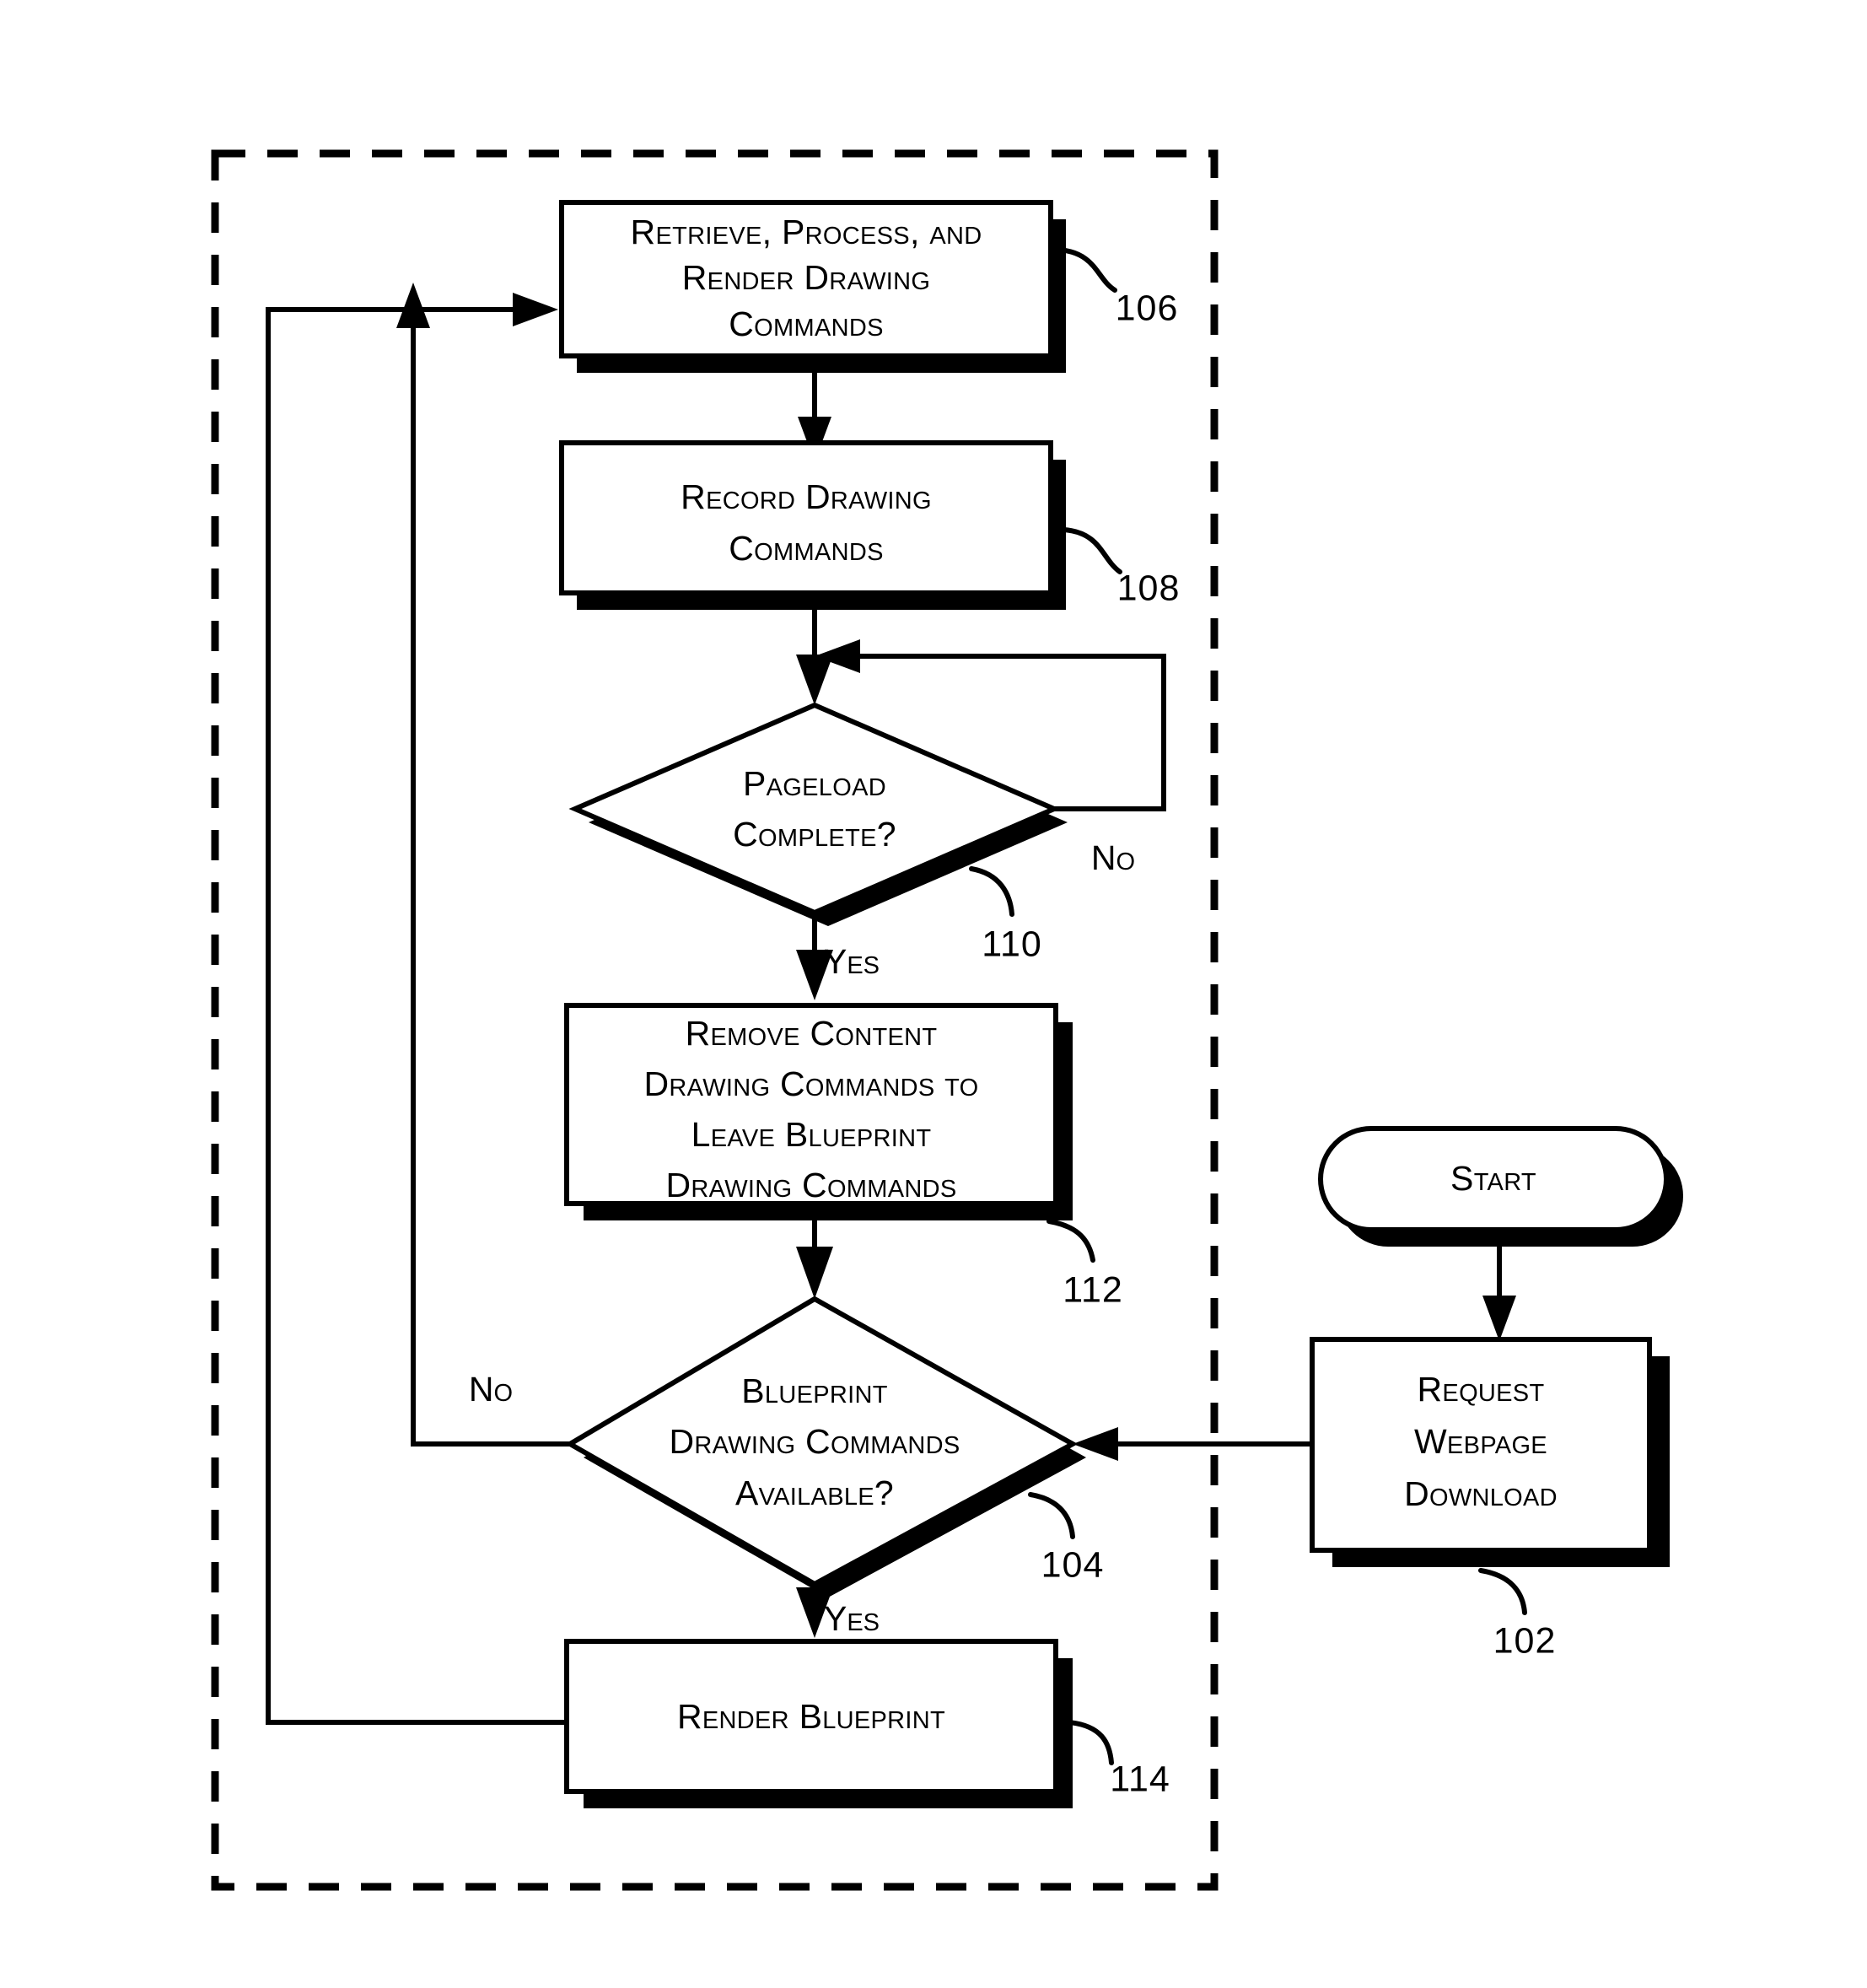 The height and width of the screenshot is (1988, 1867). Describe the element at coordinates (811, 1083) in the screenshot. I see `node-remove-line-1: Drawing Commands to` at that location.